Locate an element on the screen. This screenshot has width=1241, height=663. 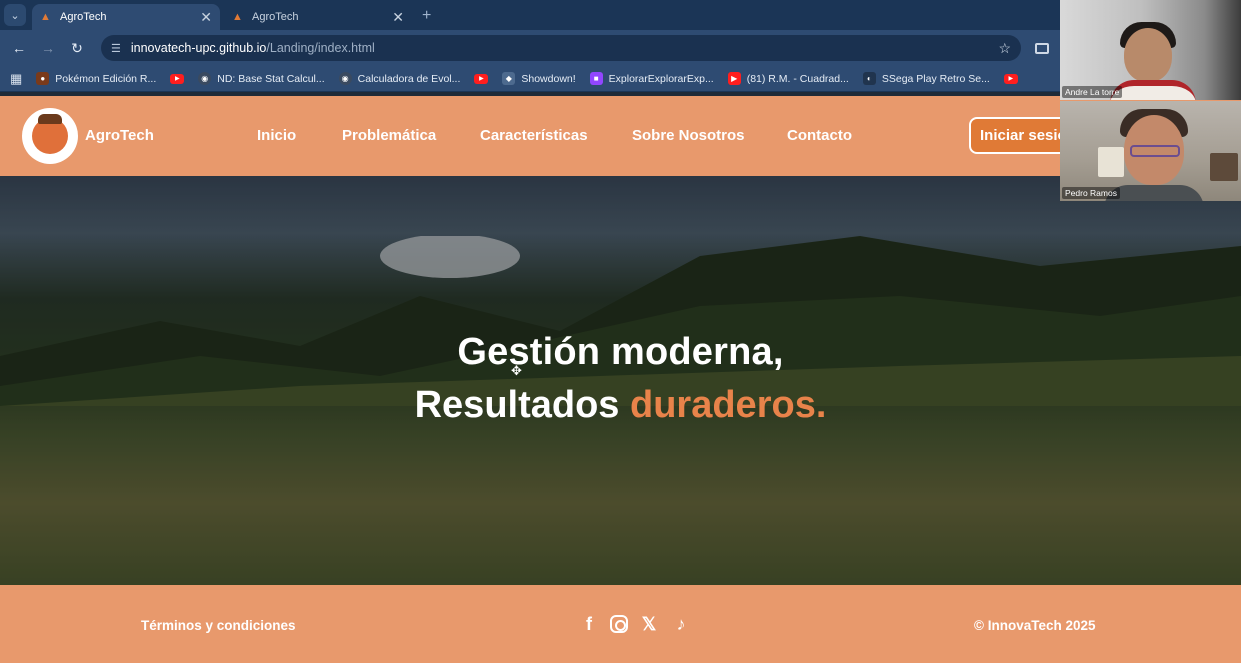
bookmark-item: ◆ Showdown! is located at coordinates (539, 78).